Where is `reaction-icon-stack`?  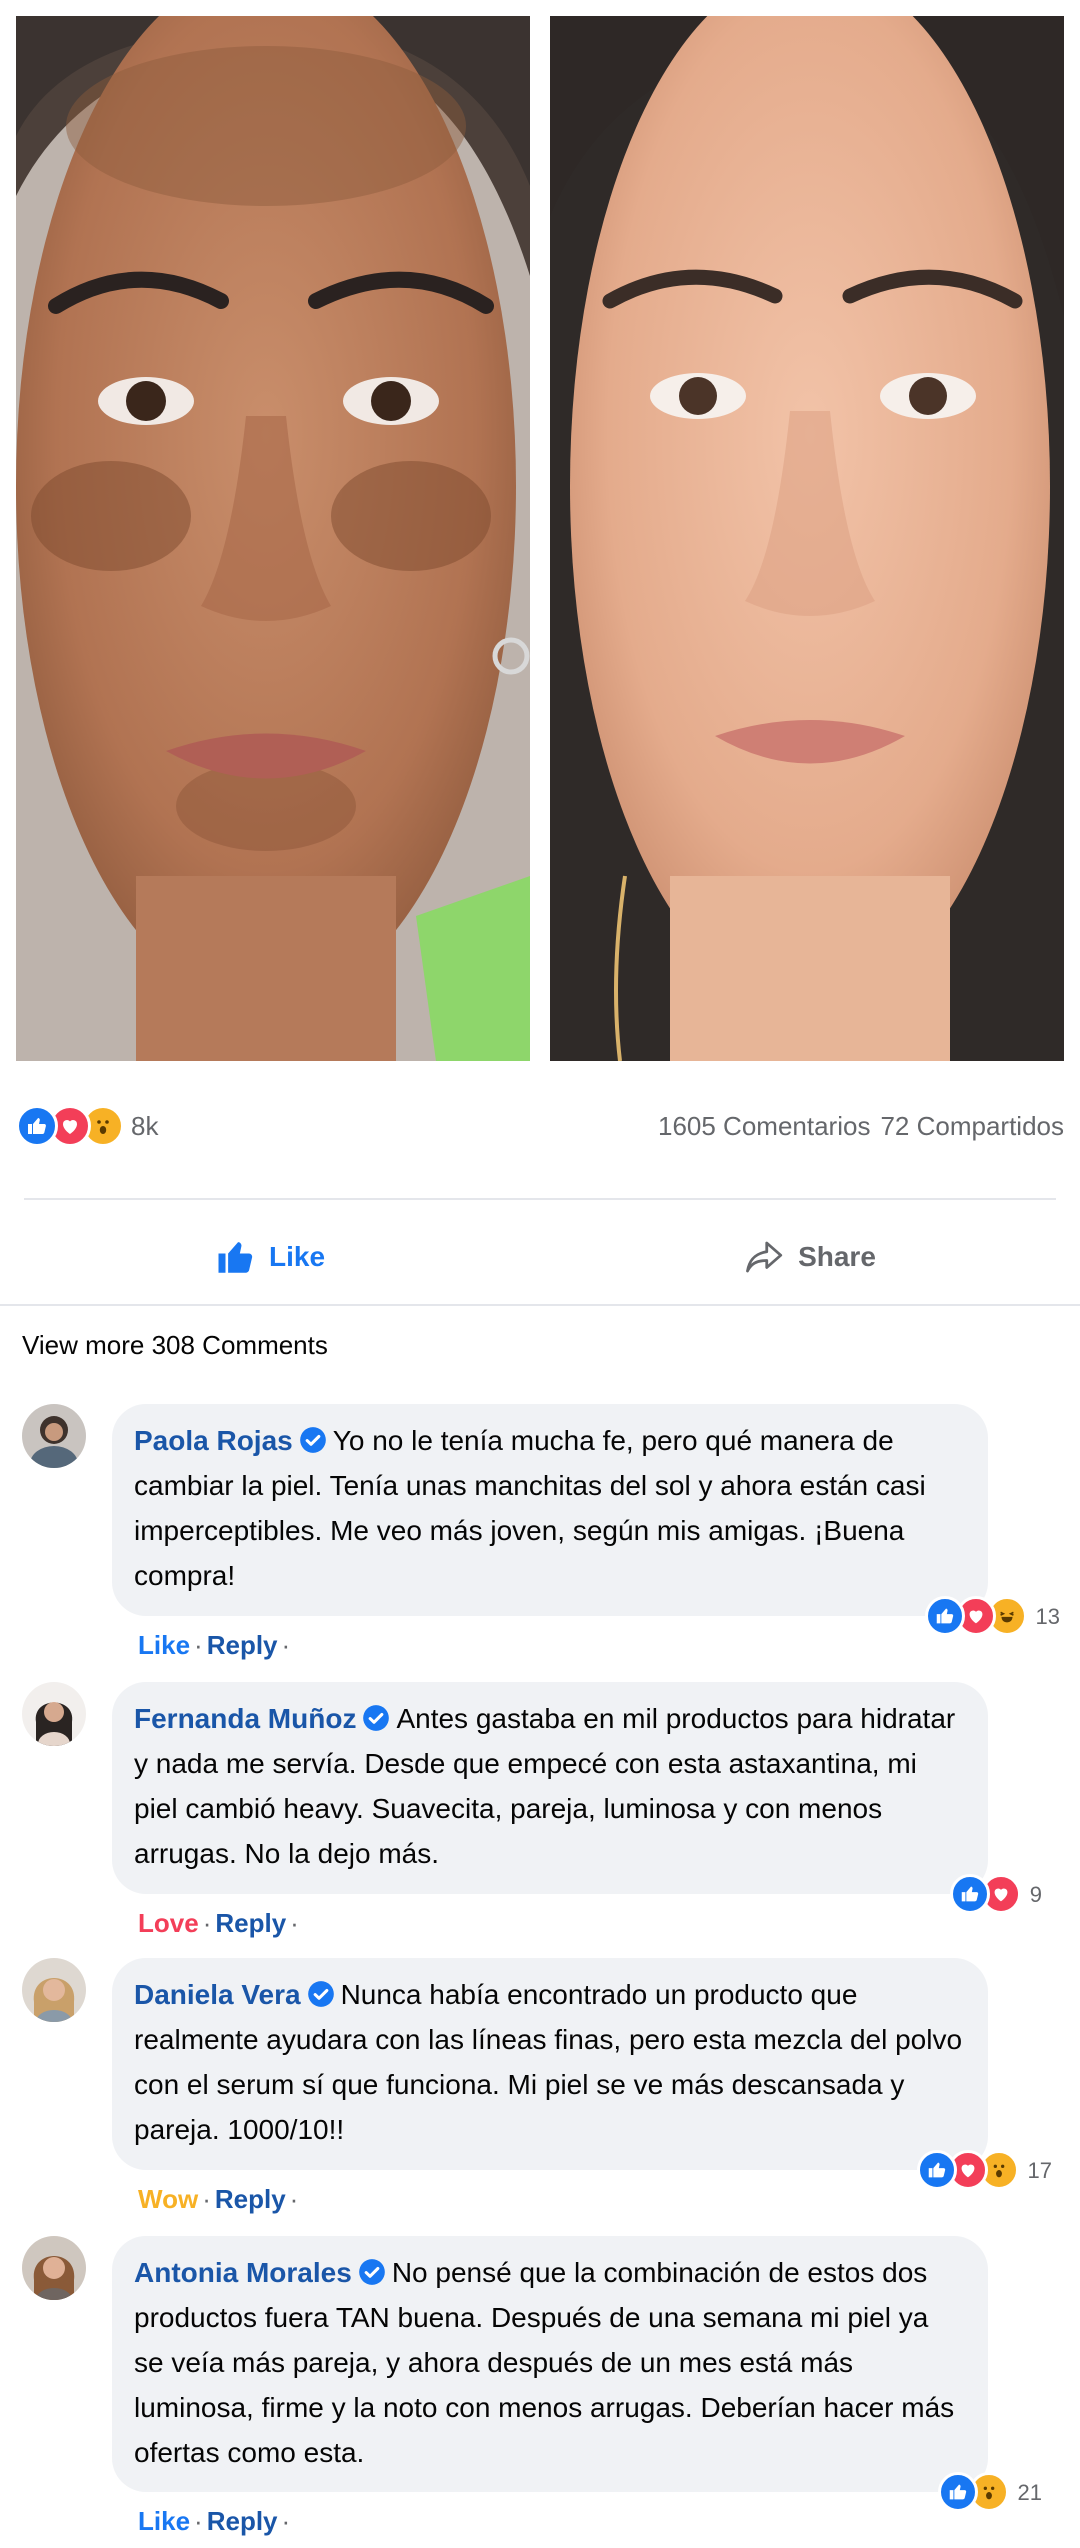 reaction-icon-stack is located at coordinates (70, 1126).